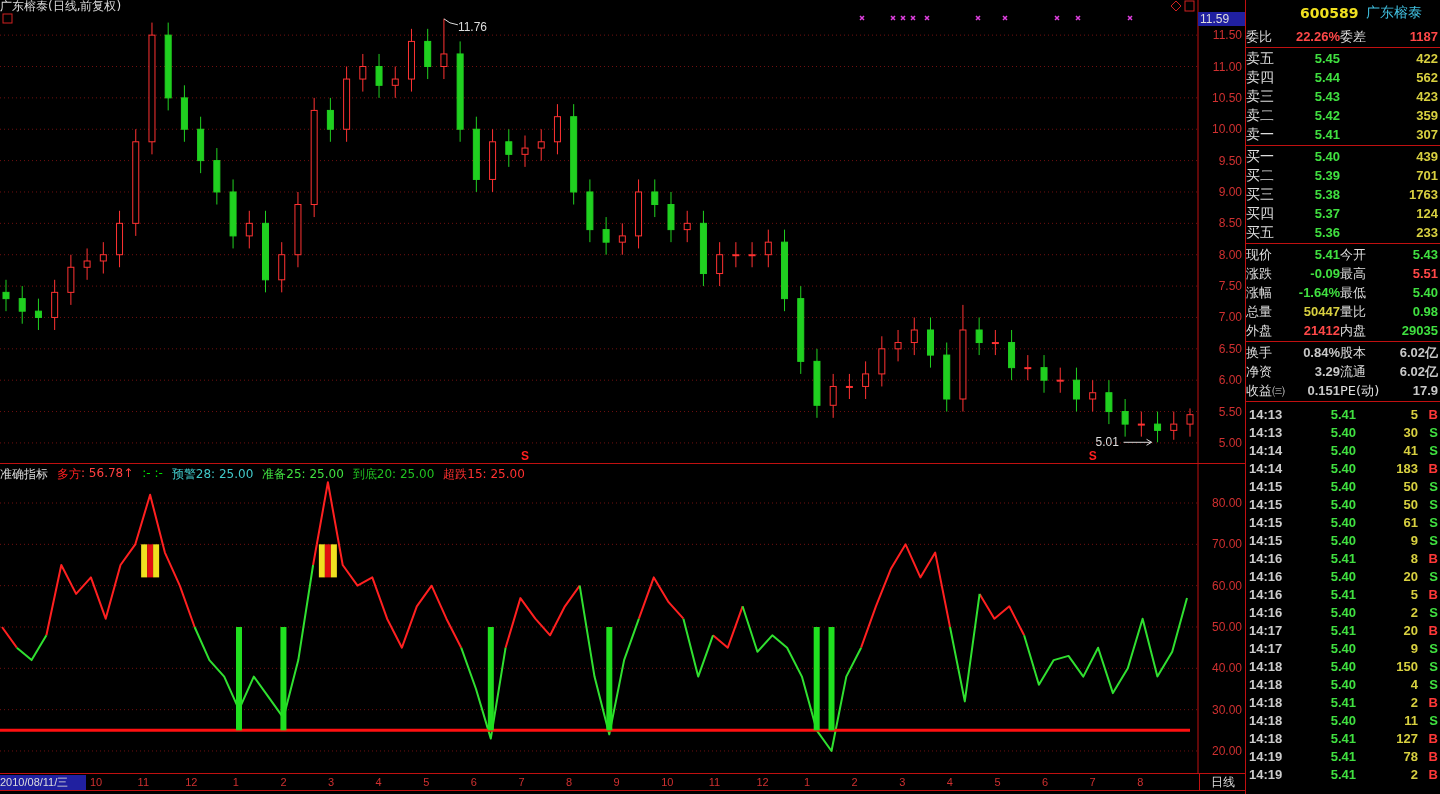  I want to click on diamond-icon, so click(1176, 6).